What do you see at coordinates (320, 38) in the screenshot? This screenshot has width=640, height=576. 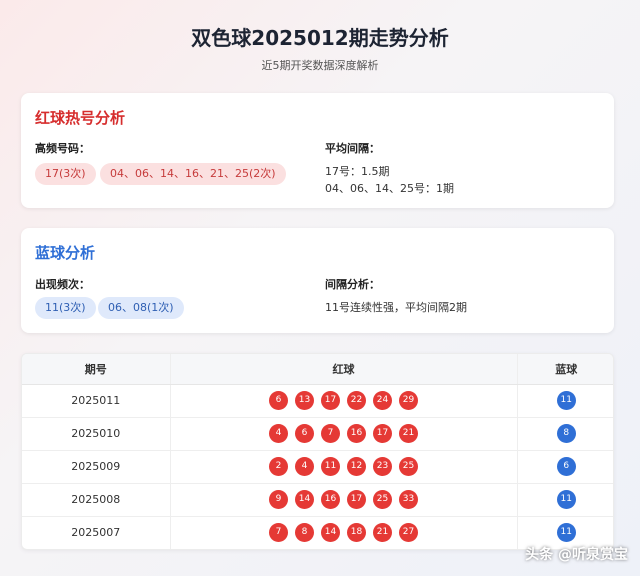 I see `page-title: 双色球2025012期走势分析` at bounding box center [320, 38].